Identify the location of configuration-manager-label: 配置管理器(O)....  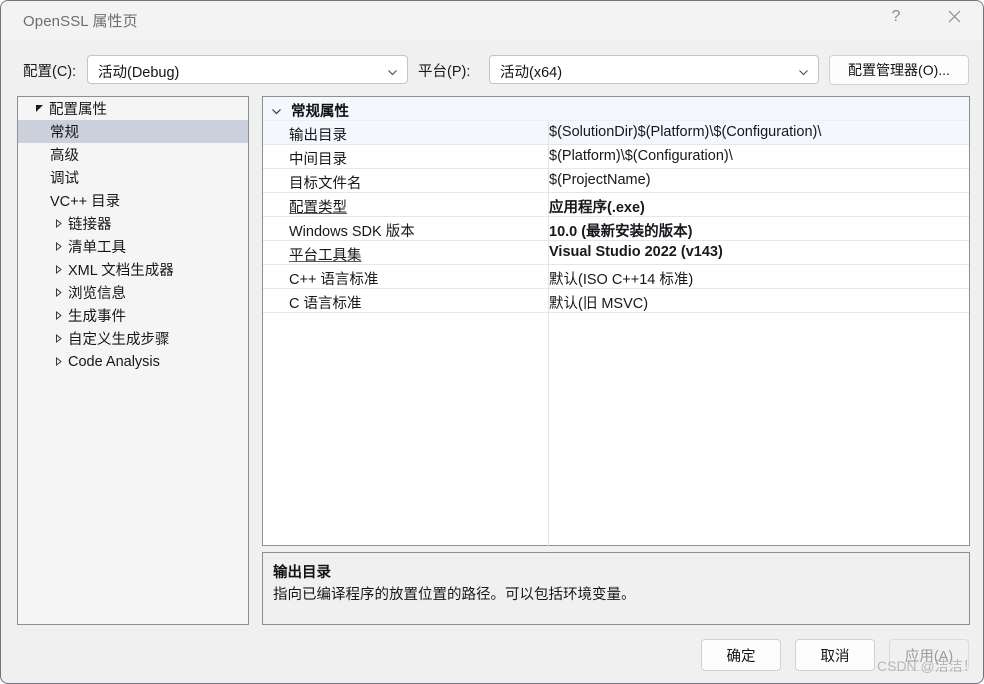
(899, 70).